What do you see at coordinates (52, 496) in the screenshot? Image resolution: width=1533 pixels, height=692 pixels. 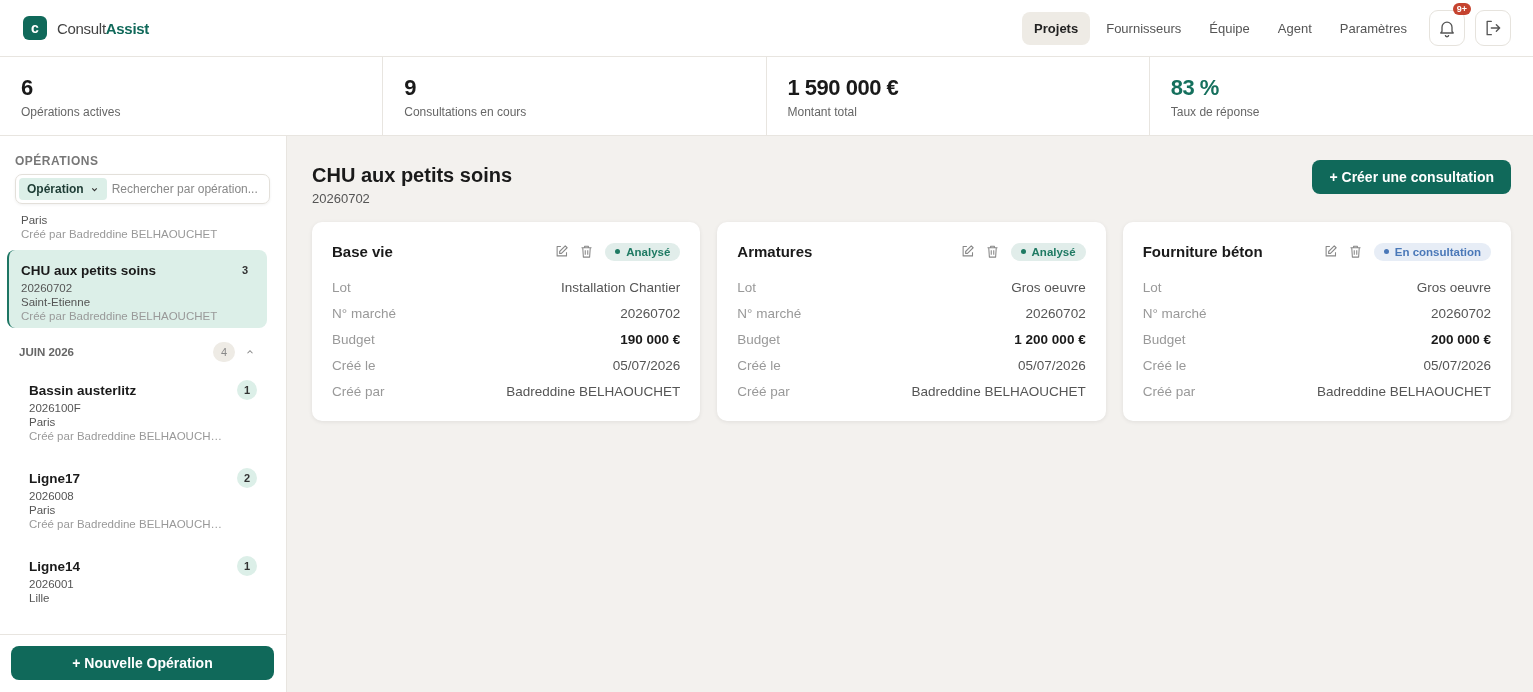 I see `operation-code: 2026008` at bounding box center [52, 496].